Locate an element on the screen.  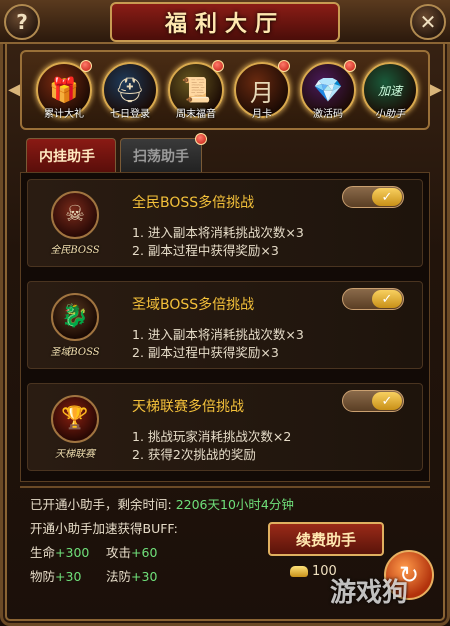
title-plaque: 福利大厅 is located at coordinates (225, 22).